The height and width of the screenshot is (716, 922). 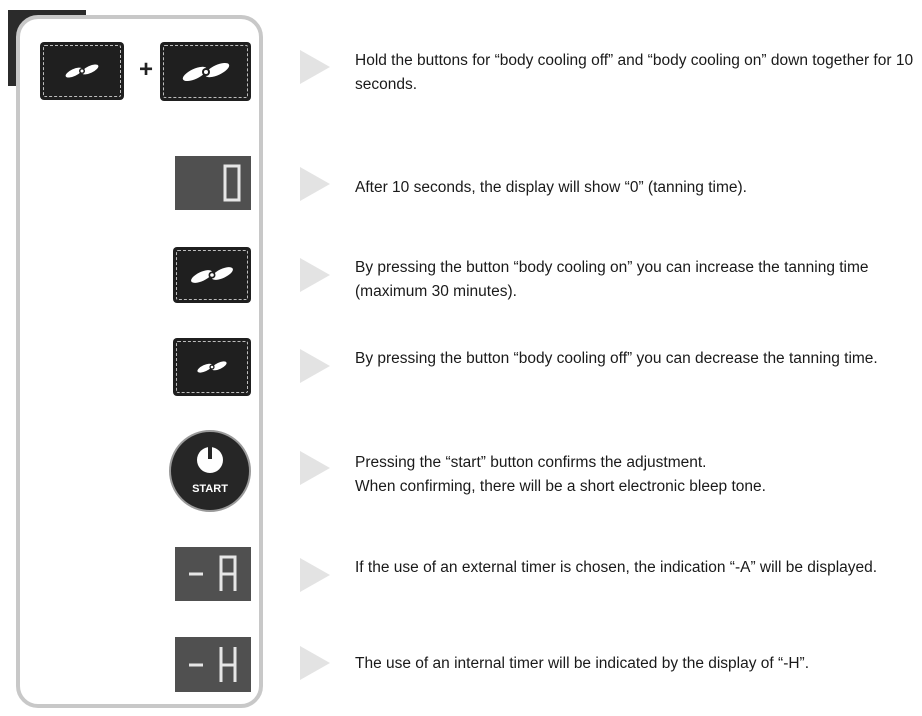 I want to click on plus-sign: +, so click(x=146, y=69).